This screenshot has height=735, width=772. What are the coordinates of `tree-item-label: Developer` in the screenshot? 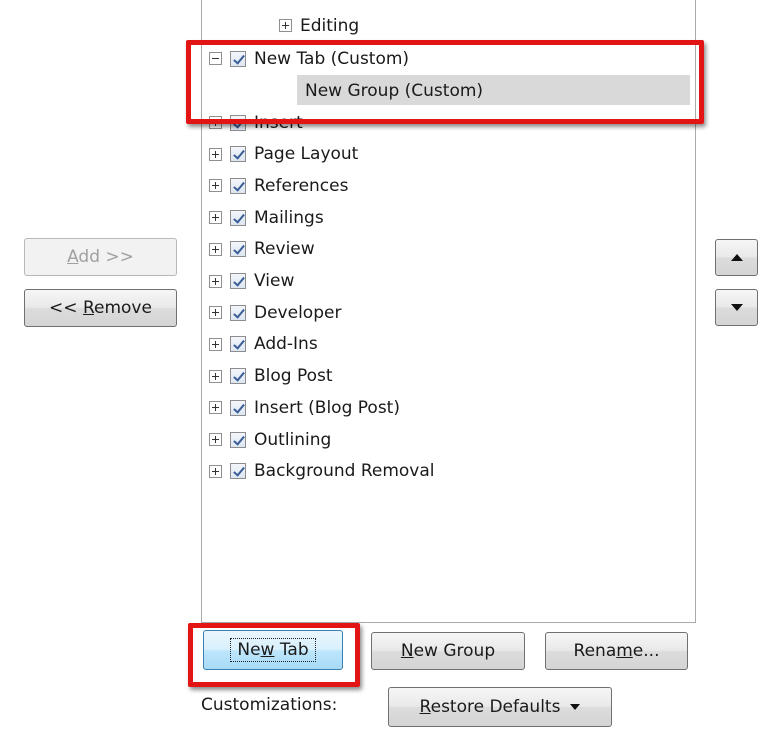 It's located at (298, 312).